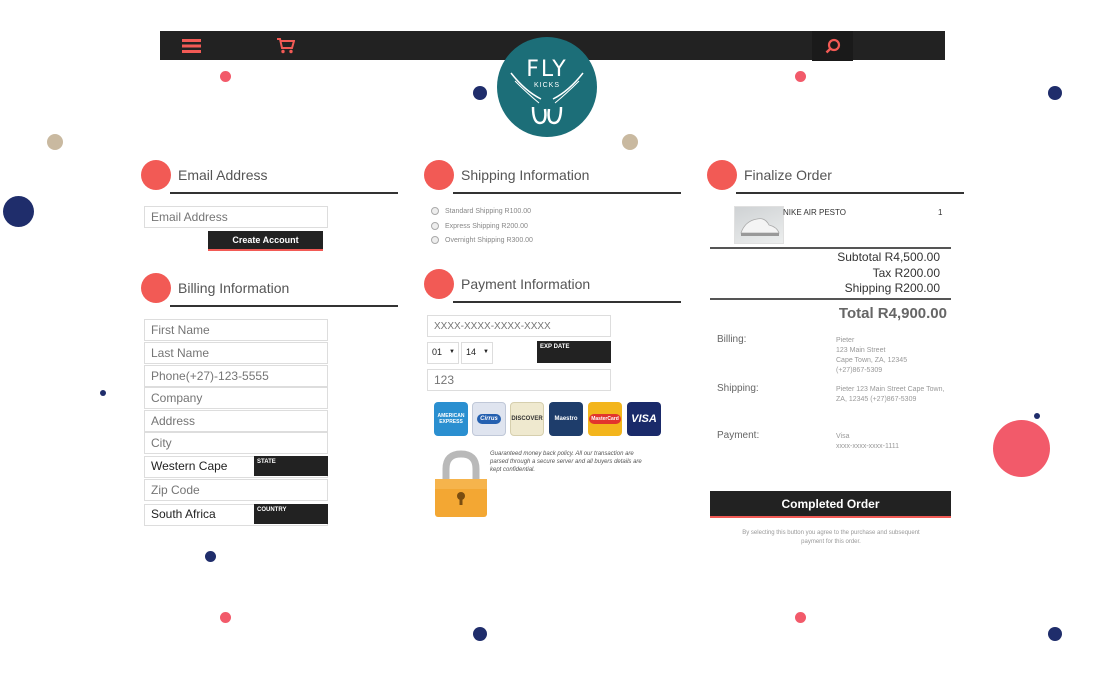 This screenshot has height=684, width=1105. I want to click on maestro-card-icon: Maestro, so click(566, 419).